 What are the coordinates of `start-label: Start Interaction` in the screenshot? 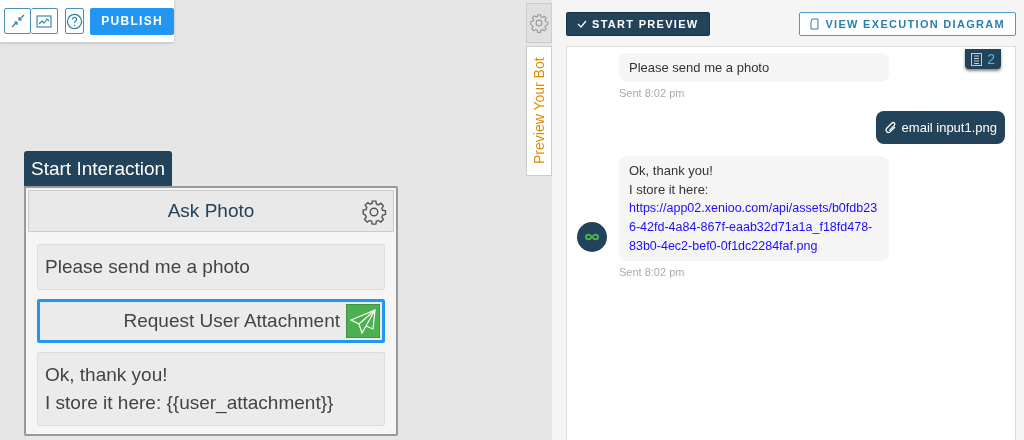 It's located at (98, 168).